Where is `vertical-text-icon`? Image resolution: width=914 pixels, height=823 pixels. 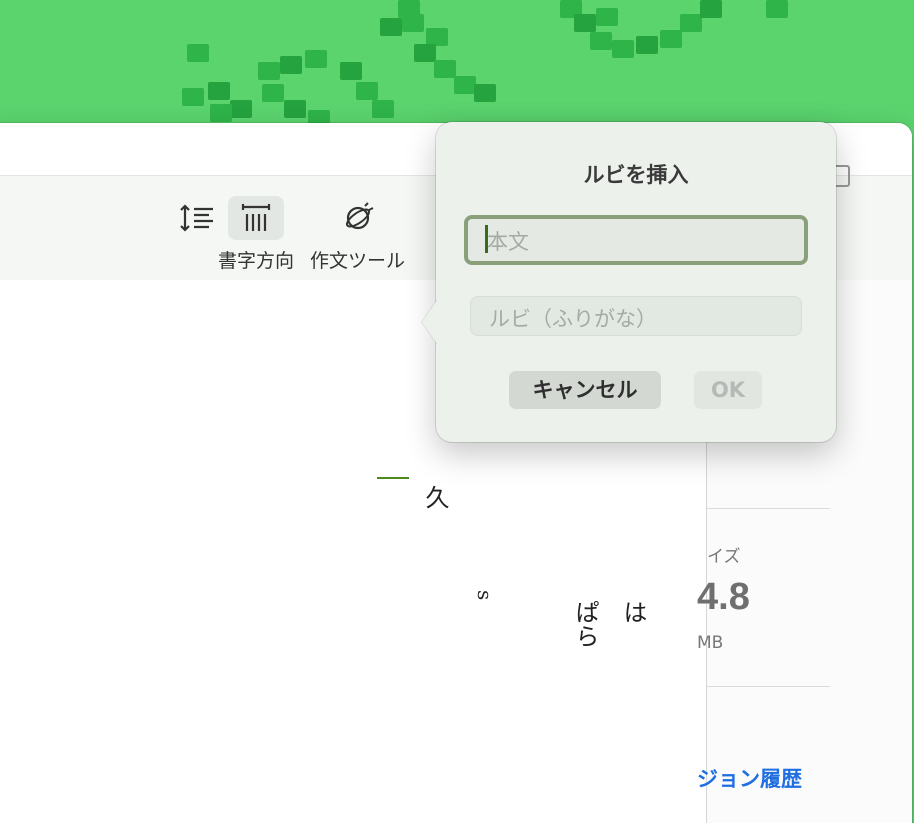
vertical-text-icon is located at coordinates (256, 218).